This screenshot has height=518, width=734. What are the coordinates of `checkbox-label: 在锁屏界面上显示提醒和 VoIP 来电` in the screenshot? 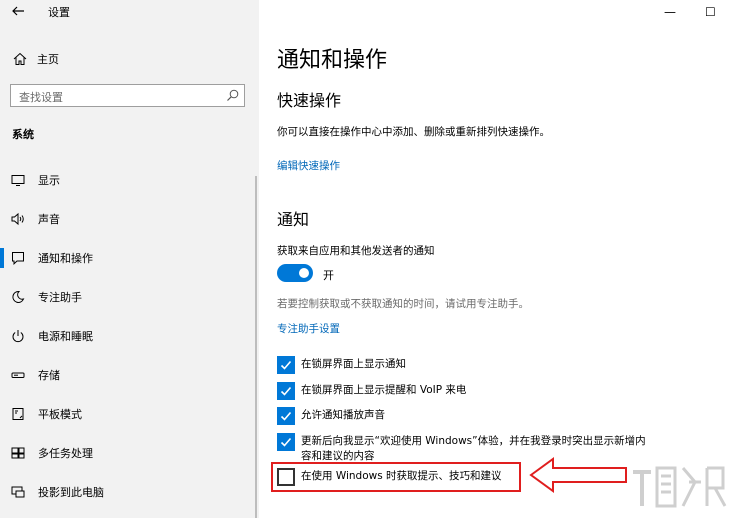 It's located at (384, 390).